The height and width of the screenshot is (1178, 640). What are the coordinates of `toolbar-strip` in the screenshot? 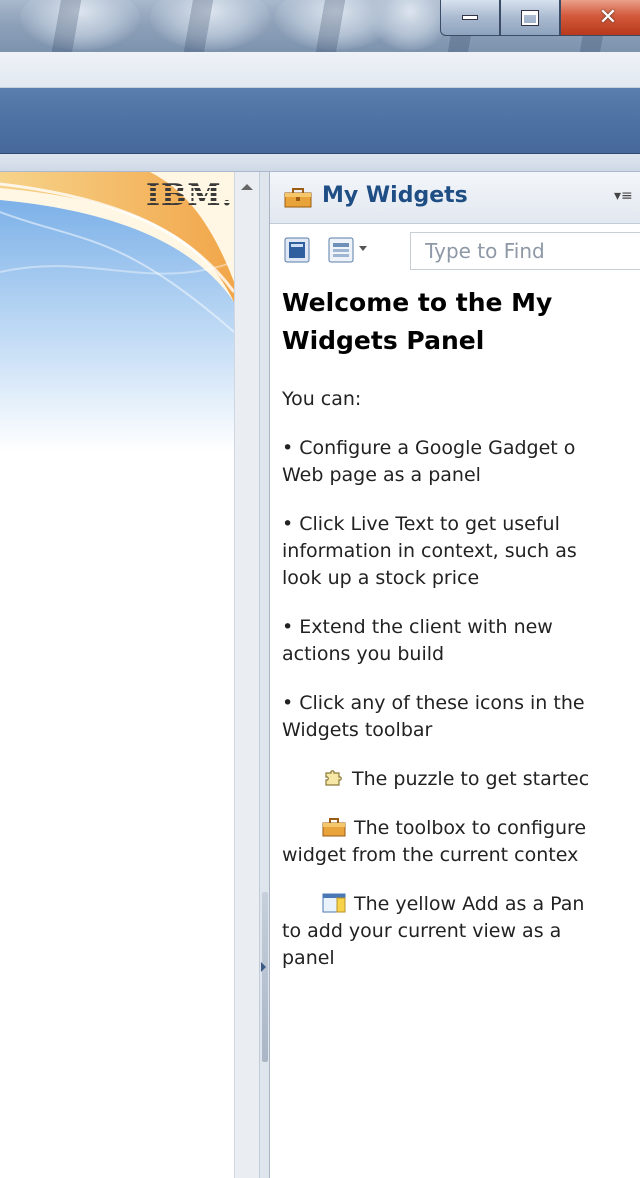 It's located at (320, 163).